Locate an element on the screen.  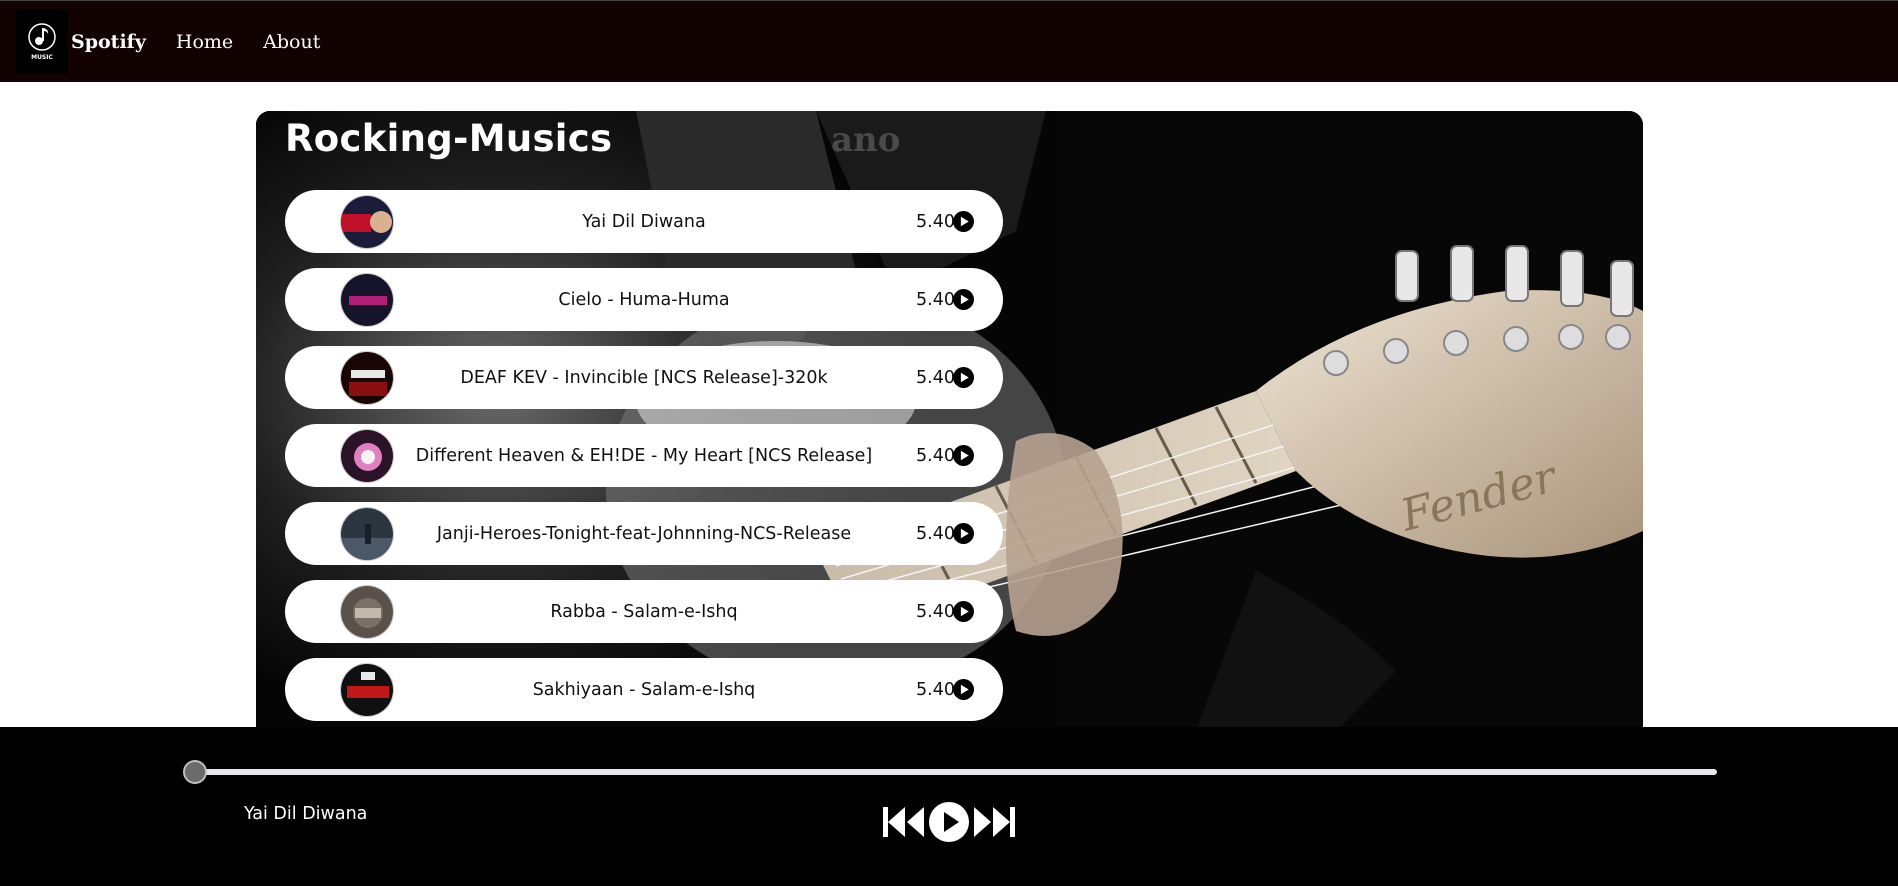
previous-track-icon is located at coordinates (904, 822).